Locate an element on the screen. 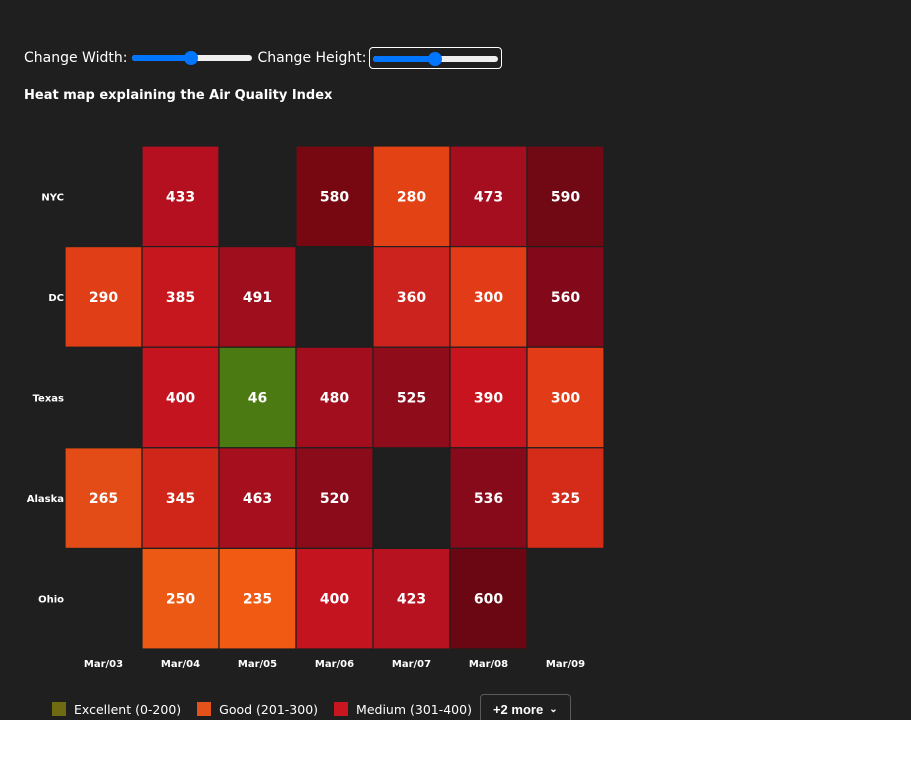  legend-more-label: +2 more is located at coordinates (518, 709).